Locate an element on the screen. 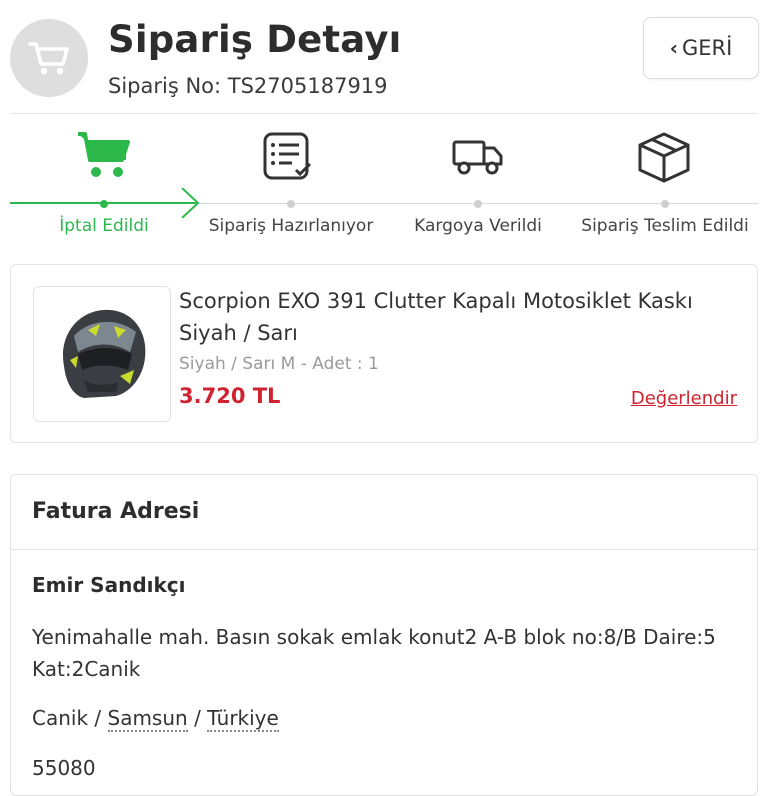 The width and height of the screenshot is (768, 796). back-button-label: GERİ is located at coordinates (707, 48).